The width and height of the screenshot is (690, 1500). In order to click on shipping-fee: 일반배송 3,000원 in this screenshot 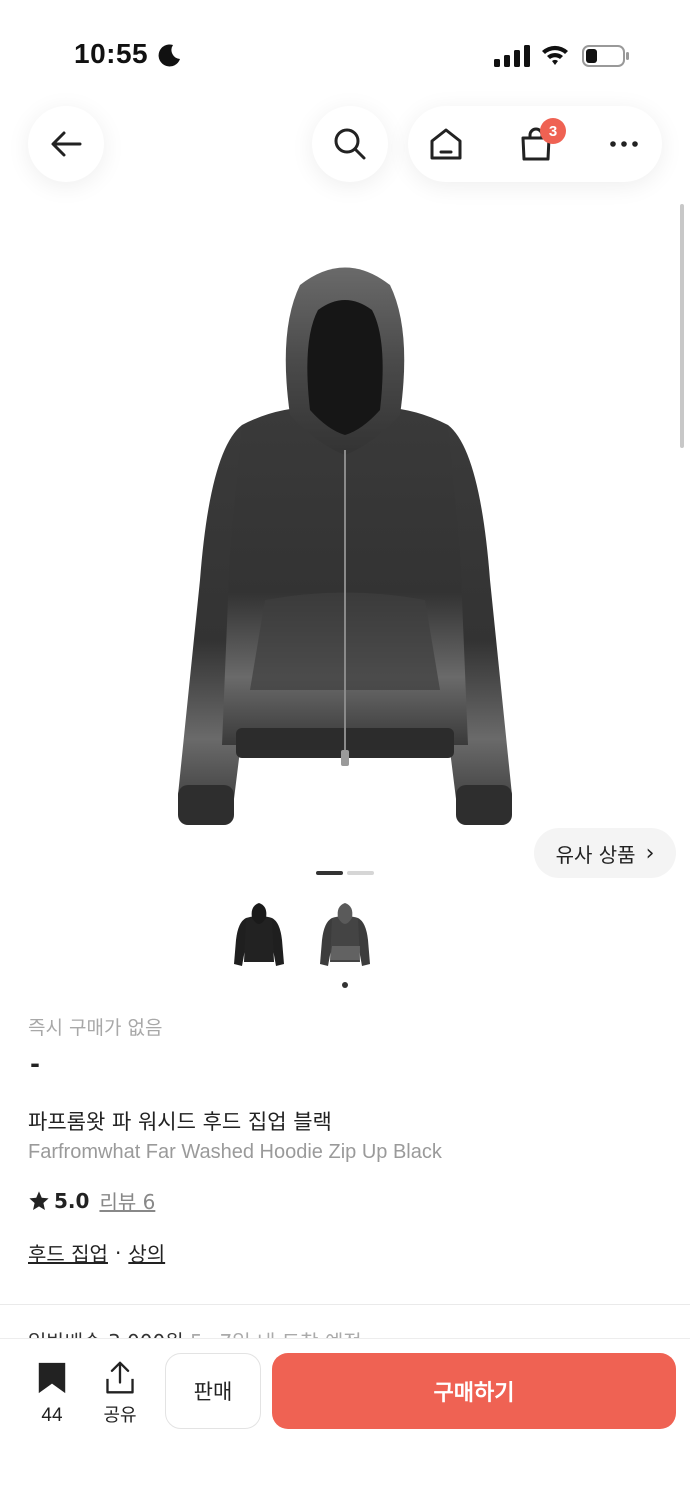, I will do `click(106, 1334)`.